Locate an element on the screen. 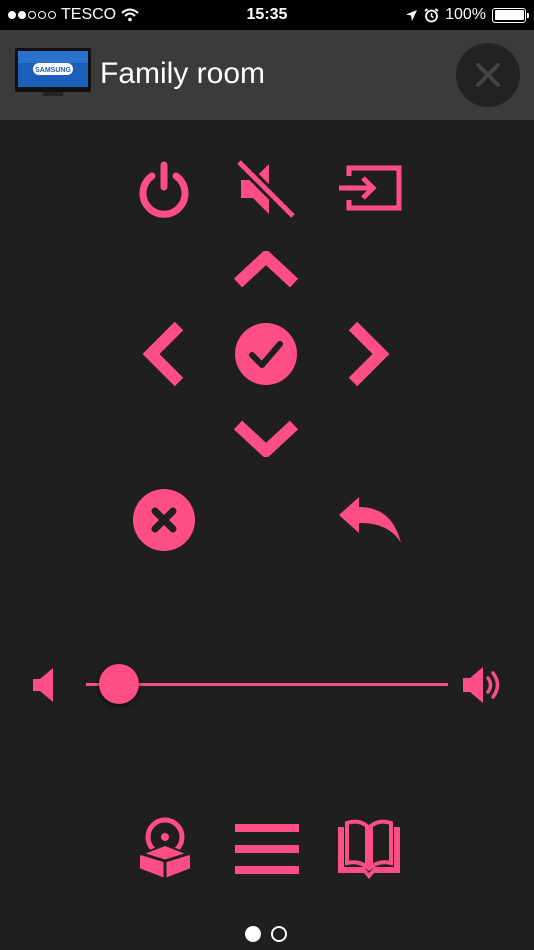  ok-check-icon is located at coordinates (266, 354).